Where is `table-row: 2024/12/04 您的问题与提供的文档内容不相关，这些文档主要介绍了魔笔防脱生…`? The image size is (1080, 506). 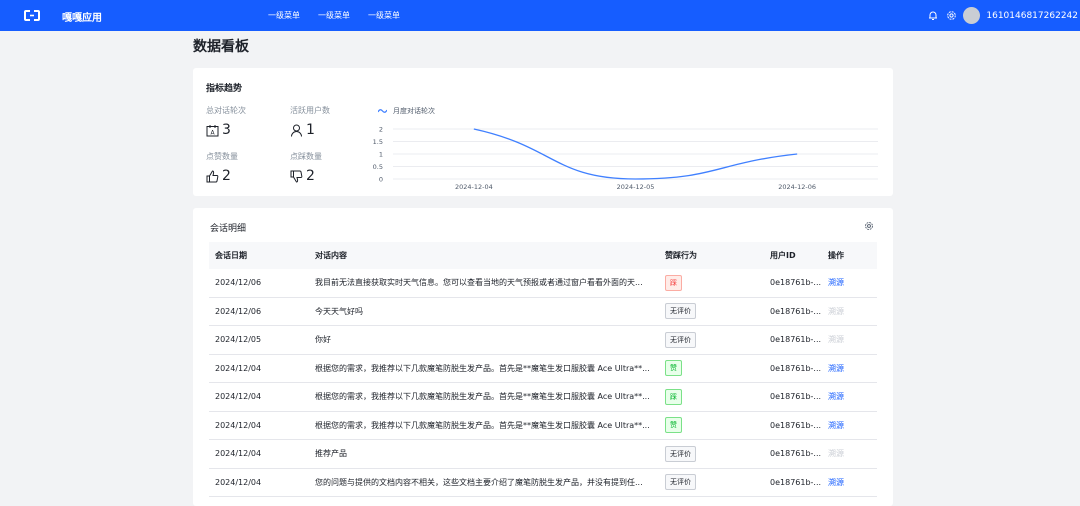
table-row: 2024/12/04 您的问题与提供的文档内容不相关，这些文档主要介绍了魔笔防脱生… is located at coordinates (543, 483).